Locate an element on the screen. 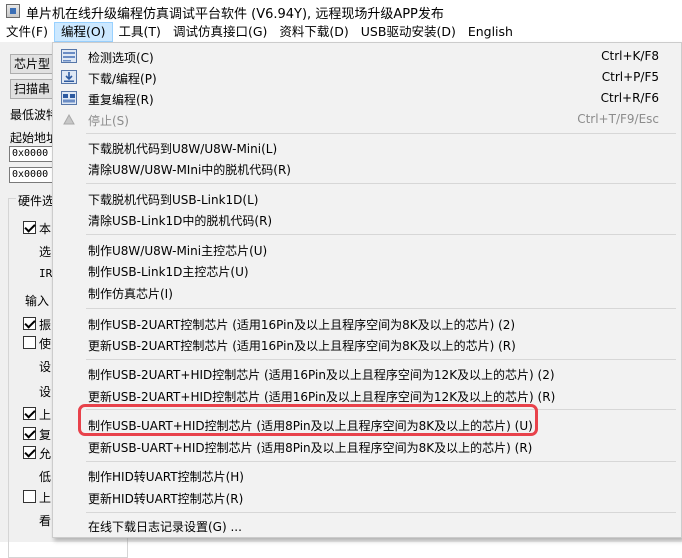  menu-item-clear-offline-u8w: 清除U8W/U8W-MIni中的脱机代码(R) is located at coordinates (367, 168).